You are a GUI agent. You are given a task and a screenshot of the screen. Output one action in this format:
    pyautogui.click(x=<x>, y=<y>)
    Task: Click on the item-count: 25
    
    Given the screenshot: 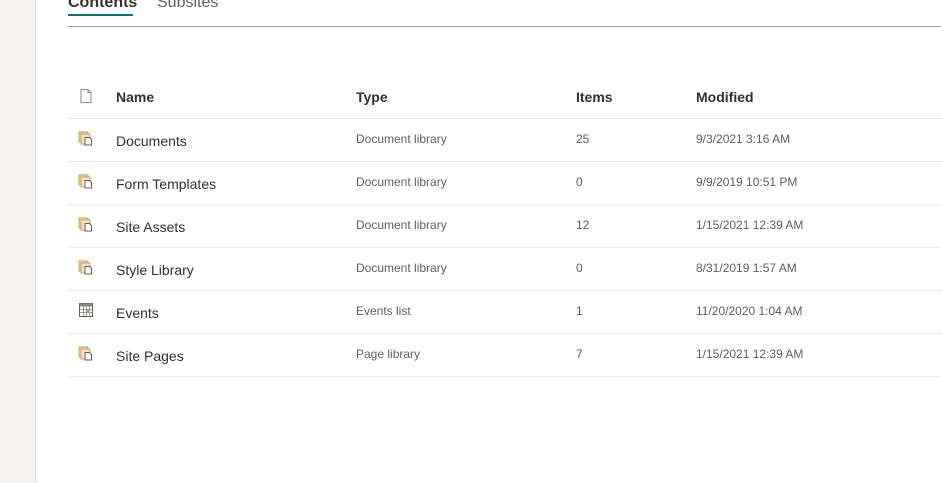 What is the action you would take?
    pyautogui.click(x=583, y=139)
    